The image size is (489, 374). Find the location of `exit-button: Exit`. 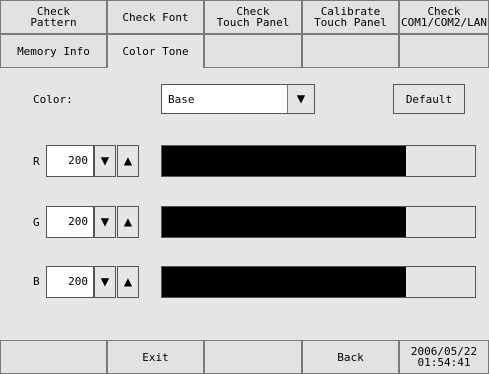

exit-button: Exit is located at coordinates (155, 357).